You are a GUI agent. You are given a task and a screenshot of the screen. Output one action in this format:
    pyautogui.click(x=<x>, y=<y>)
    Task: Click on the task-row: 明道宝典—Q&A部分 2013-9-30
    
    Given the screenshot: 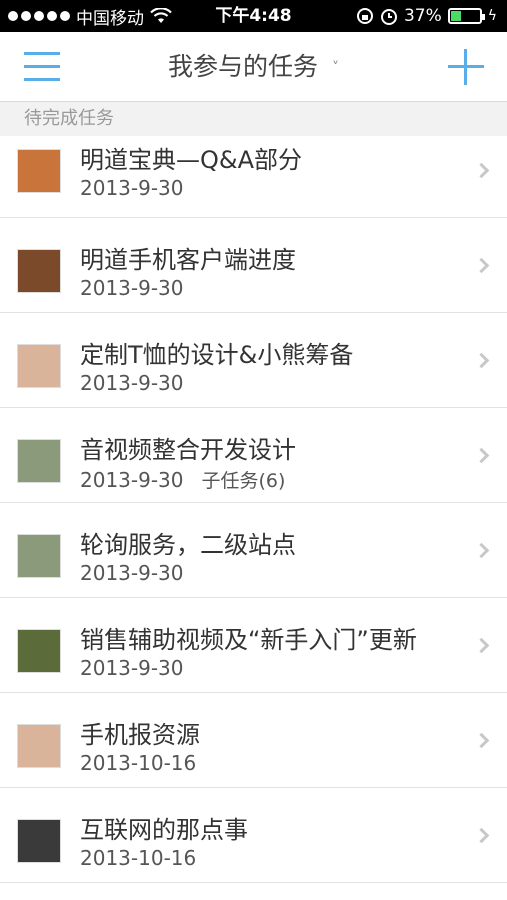 What is the action you would take?
    pyautogui.click(x=253, y=177)
    